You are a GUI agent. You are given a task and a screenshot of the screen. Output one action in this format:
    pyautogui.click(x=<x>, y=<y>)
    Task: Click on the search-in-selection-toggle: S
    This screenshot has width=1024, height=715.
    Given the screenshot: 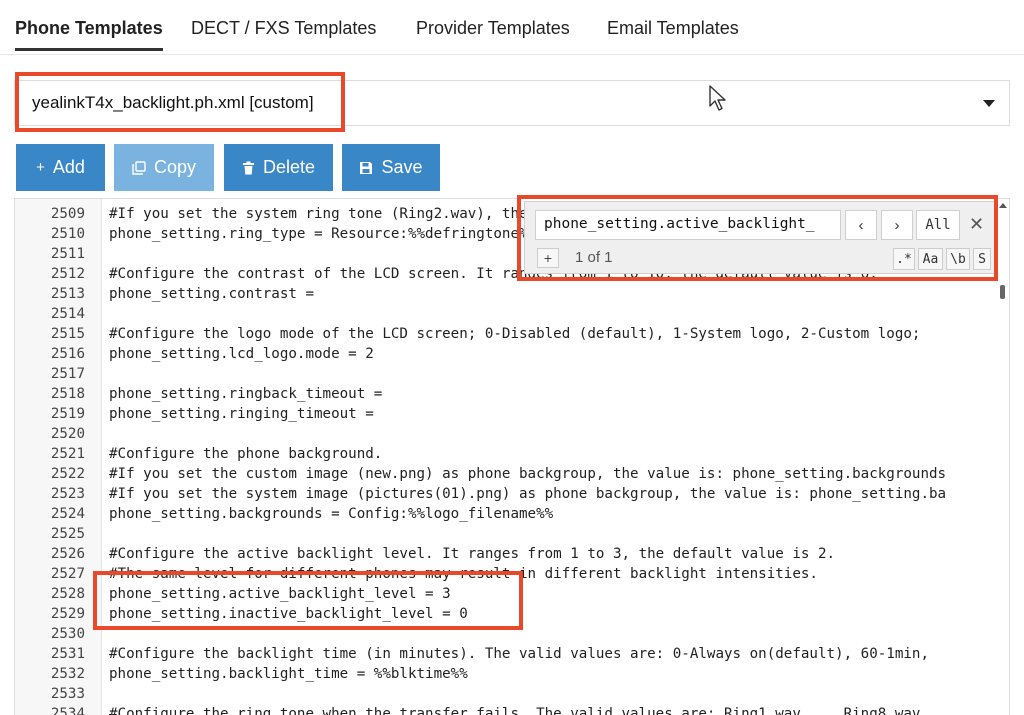 What is the action you would take?
    pyautogui.click(x=982, y=259)
    